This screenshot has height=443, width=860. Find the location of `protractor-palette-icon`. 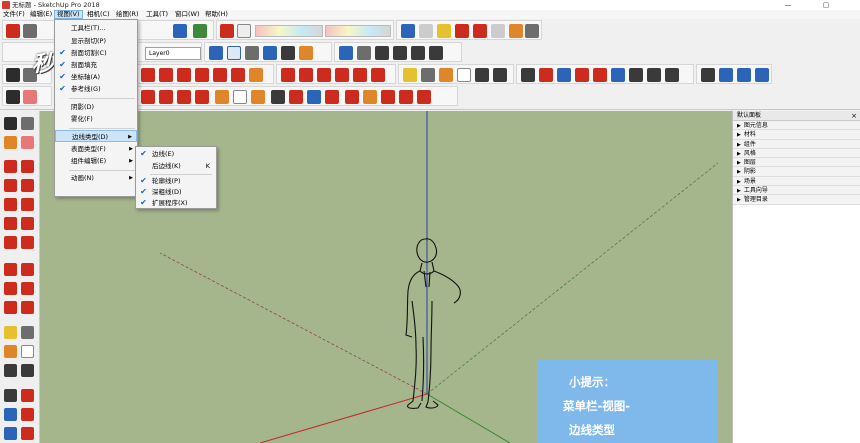

protractor-palette-icon is located at coordinates (10, 351).